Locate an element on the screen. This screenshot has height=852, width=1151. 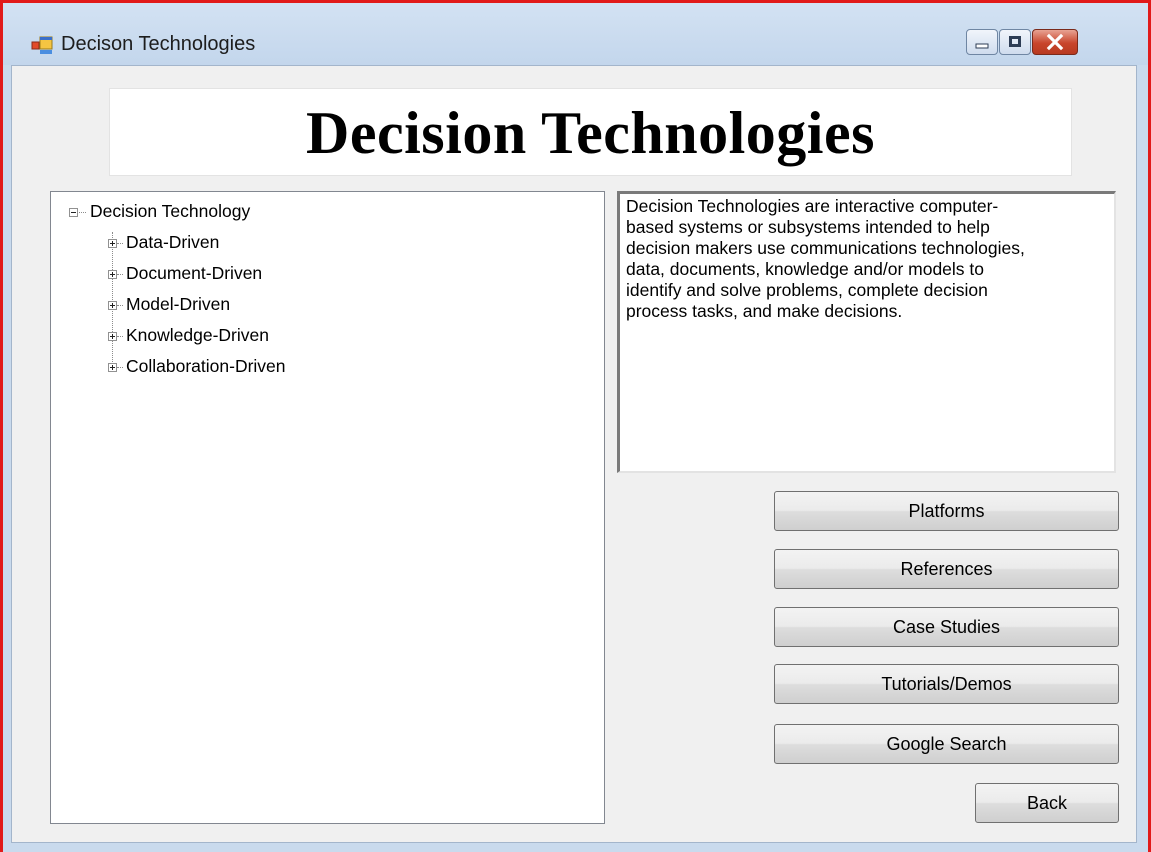
tree-node-knowledge-driven: Knowledge-Driven is located at coordinates (197, 335).